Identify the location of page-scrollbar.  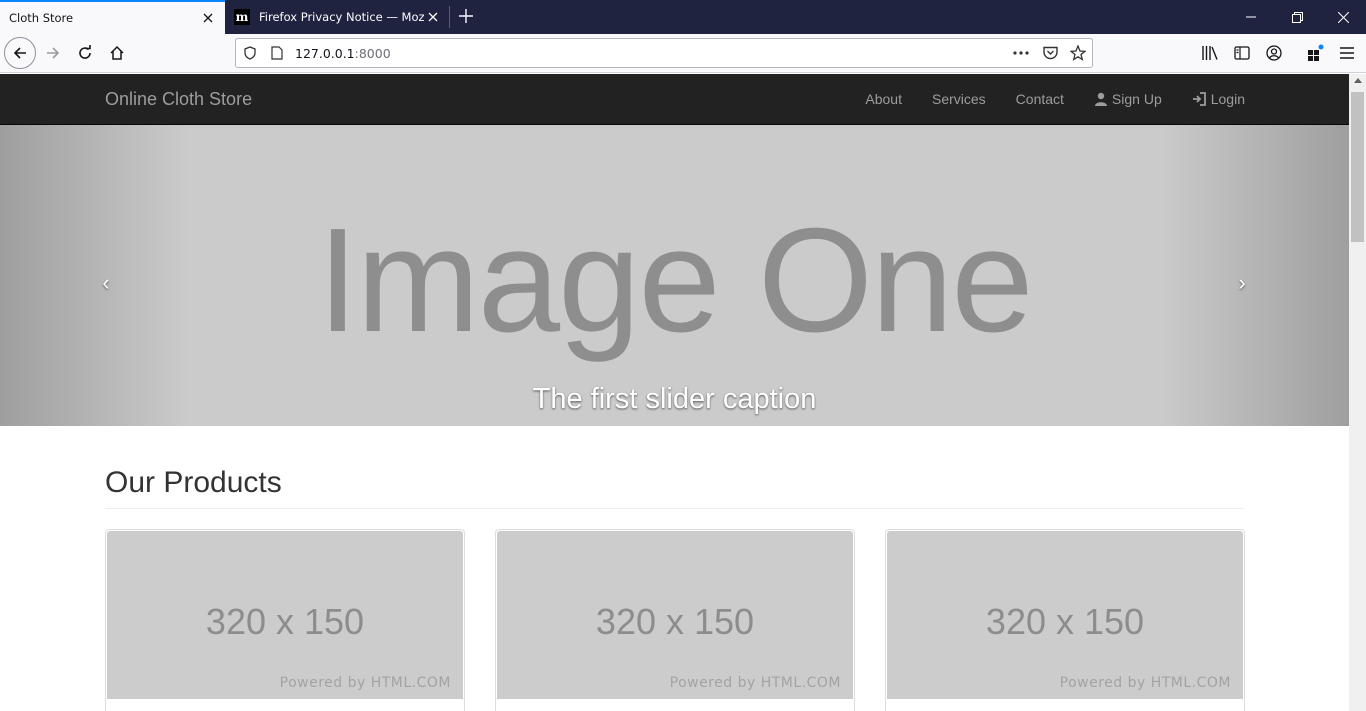
(1357, 392).